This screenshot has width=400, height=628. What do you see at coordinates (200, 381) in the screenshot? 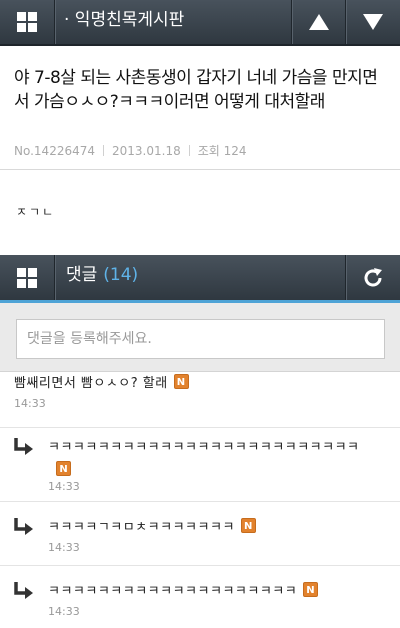
I see `comment-text-row: 빰쌔리면서 빰ㅇㅅㅇ? 할래 N` at bounding box center [200, 381].